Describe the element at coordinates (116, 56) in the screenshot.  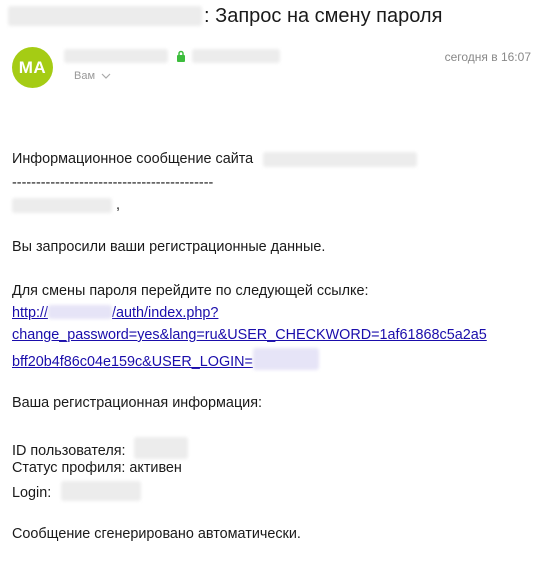
I see `redacted-sender-name` at that location.